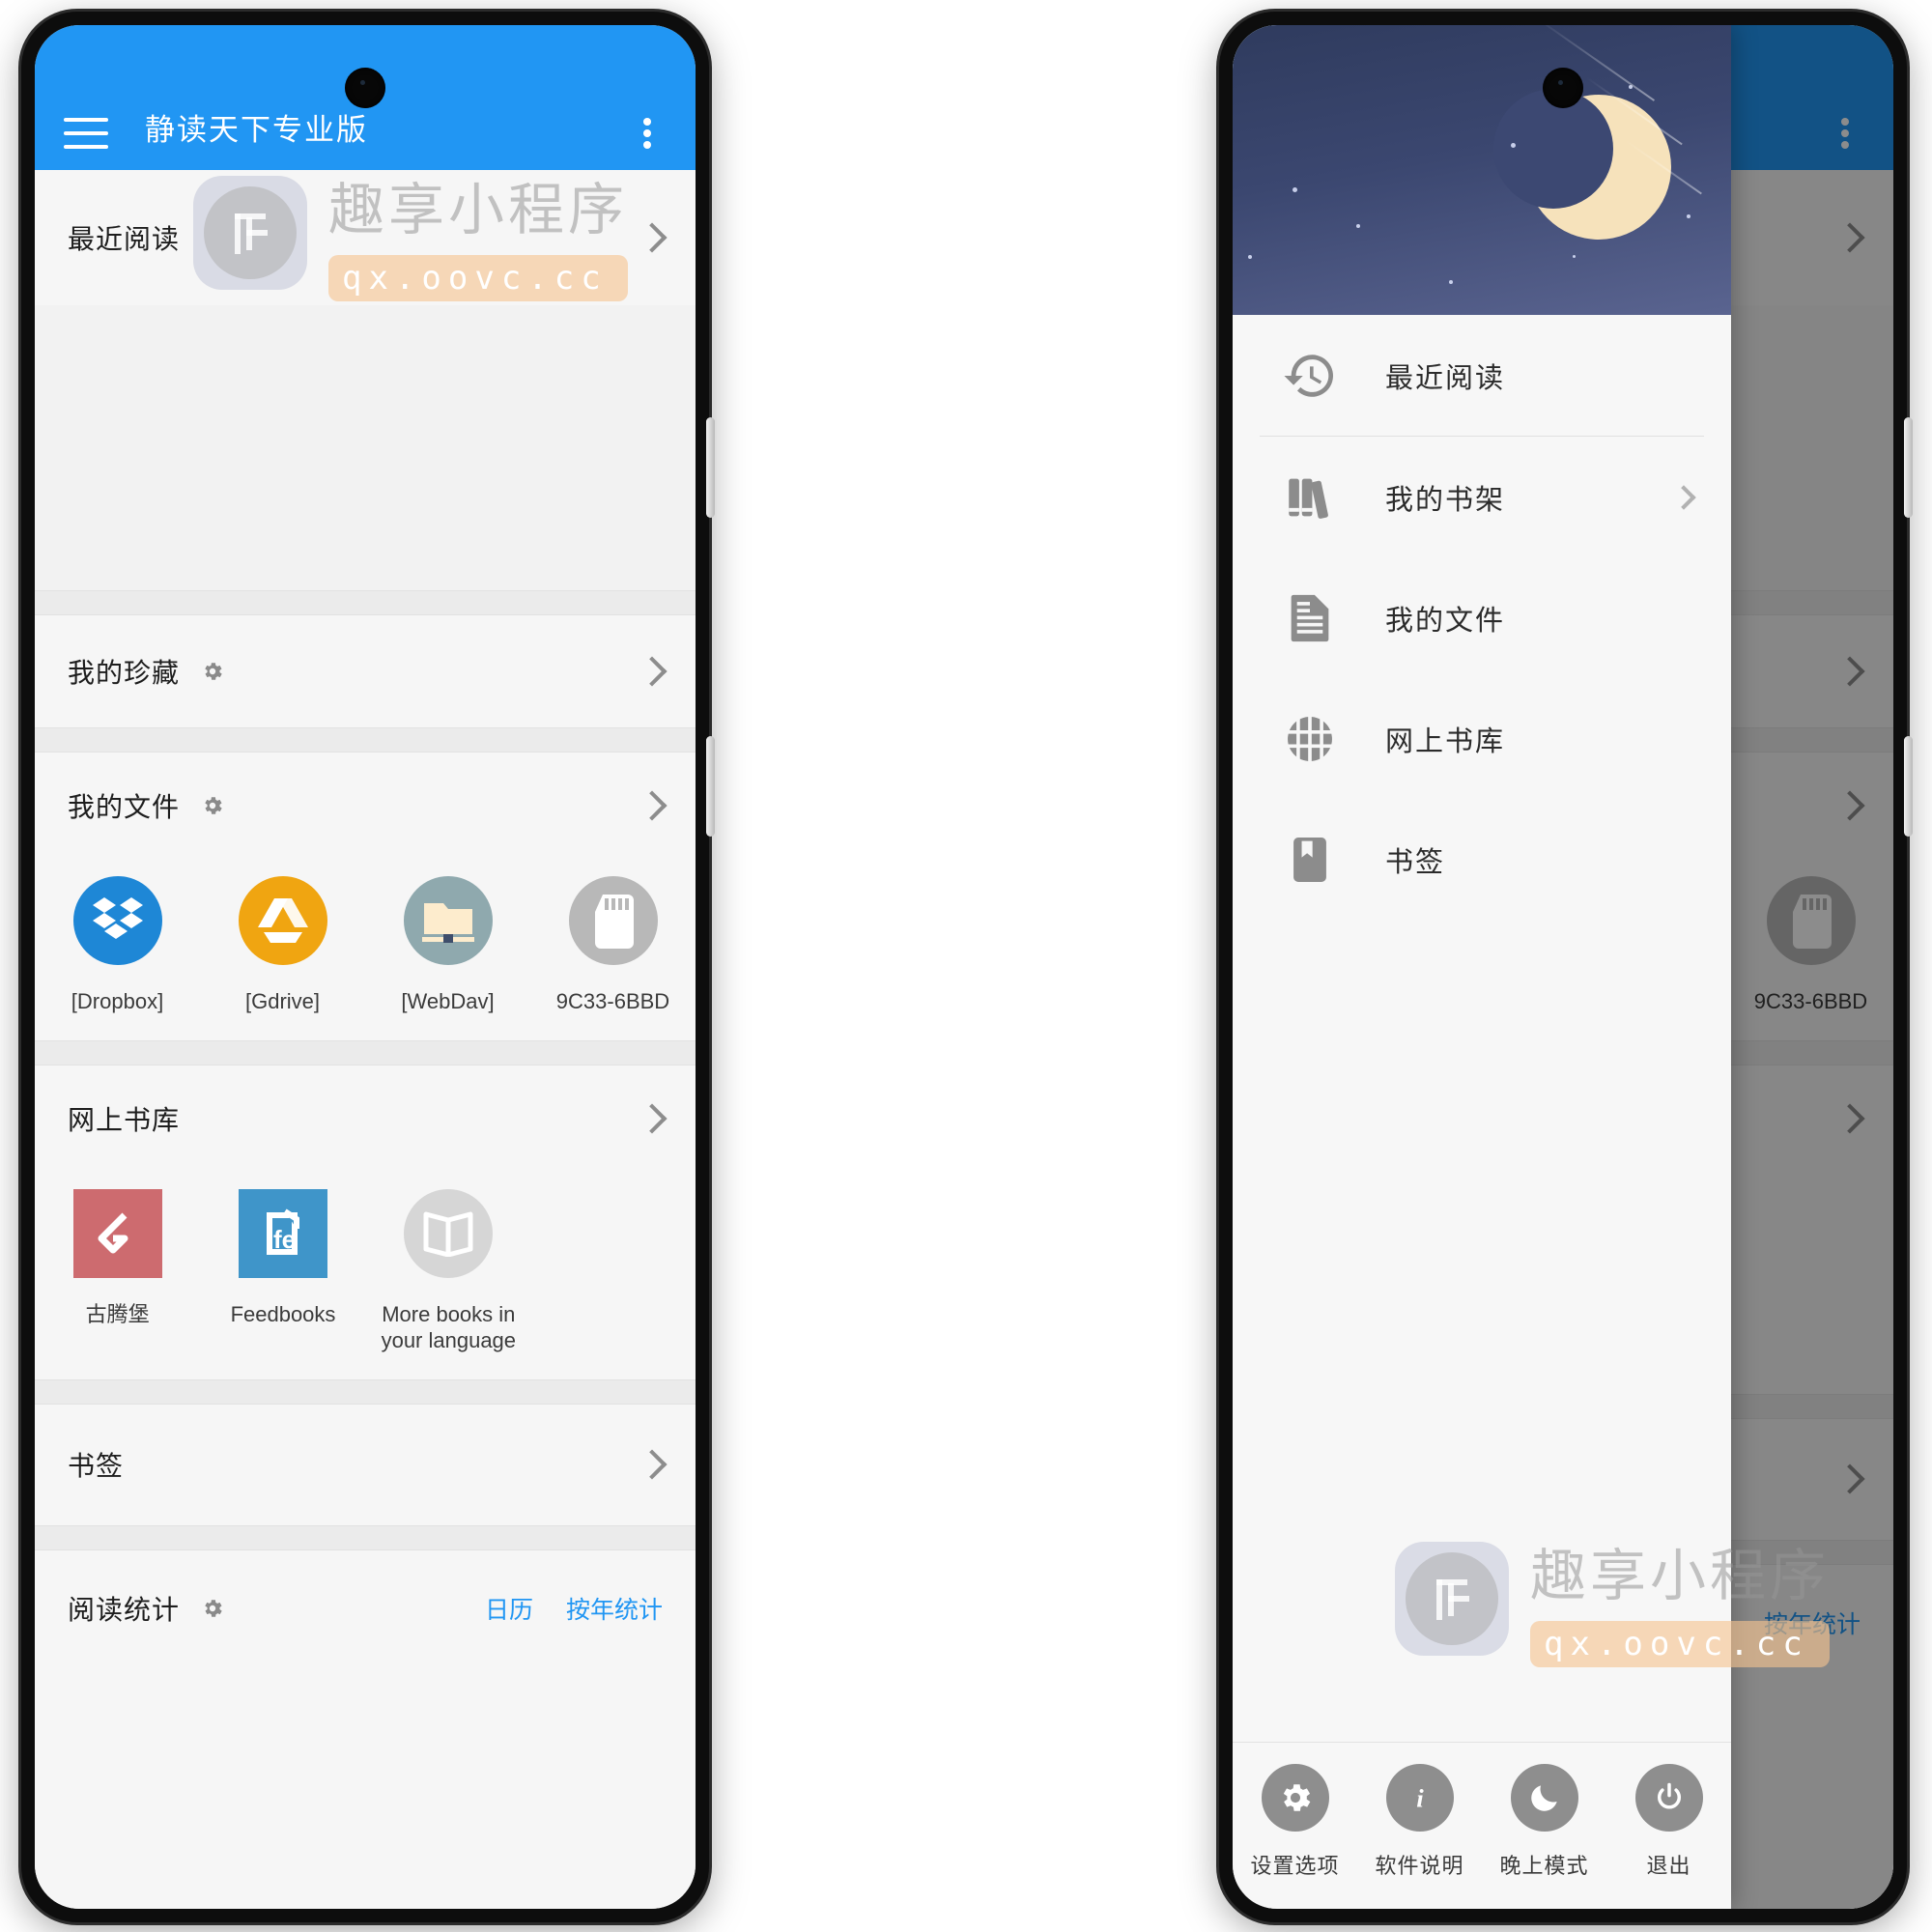 This screenshot has width=1932, height=1932. I want to click on info-icon: i, so click(1419, 1798).